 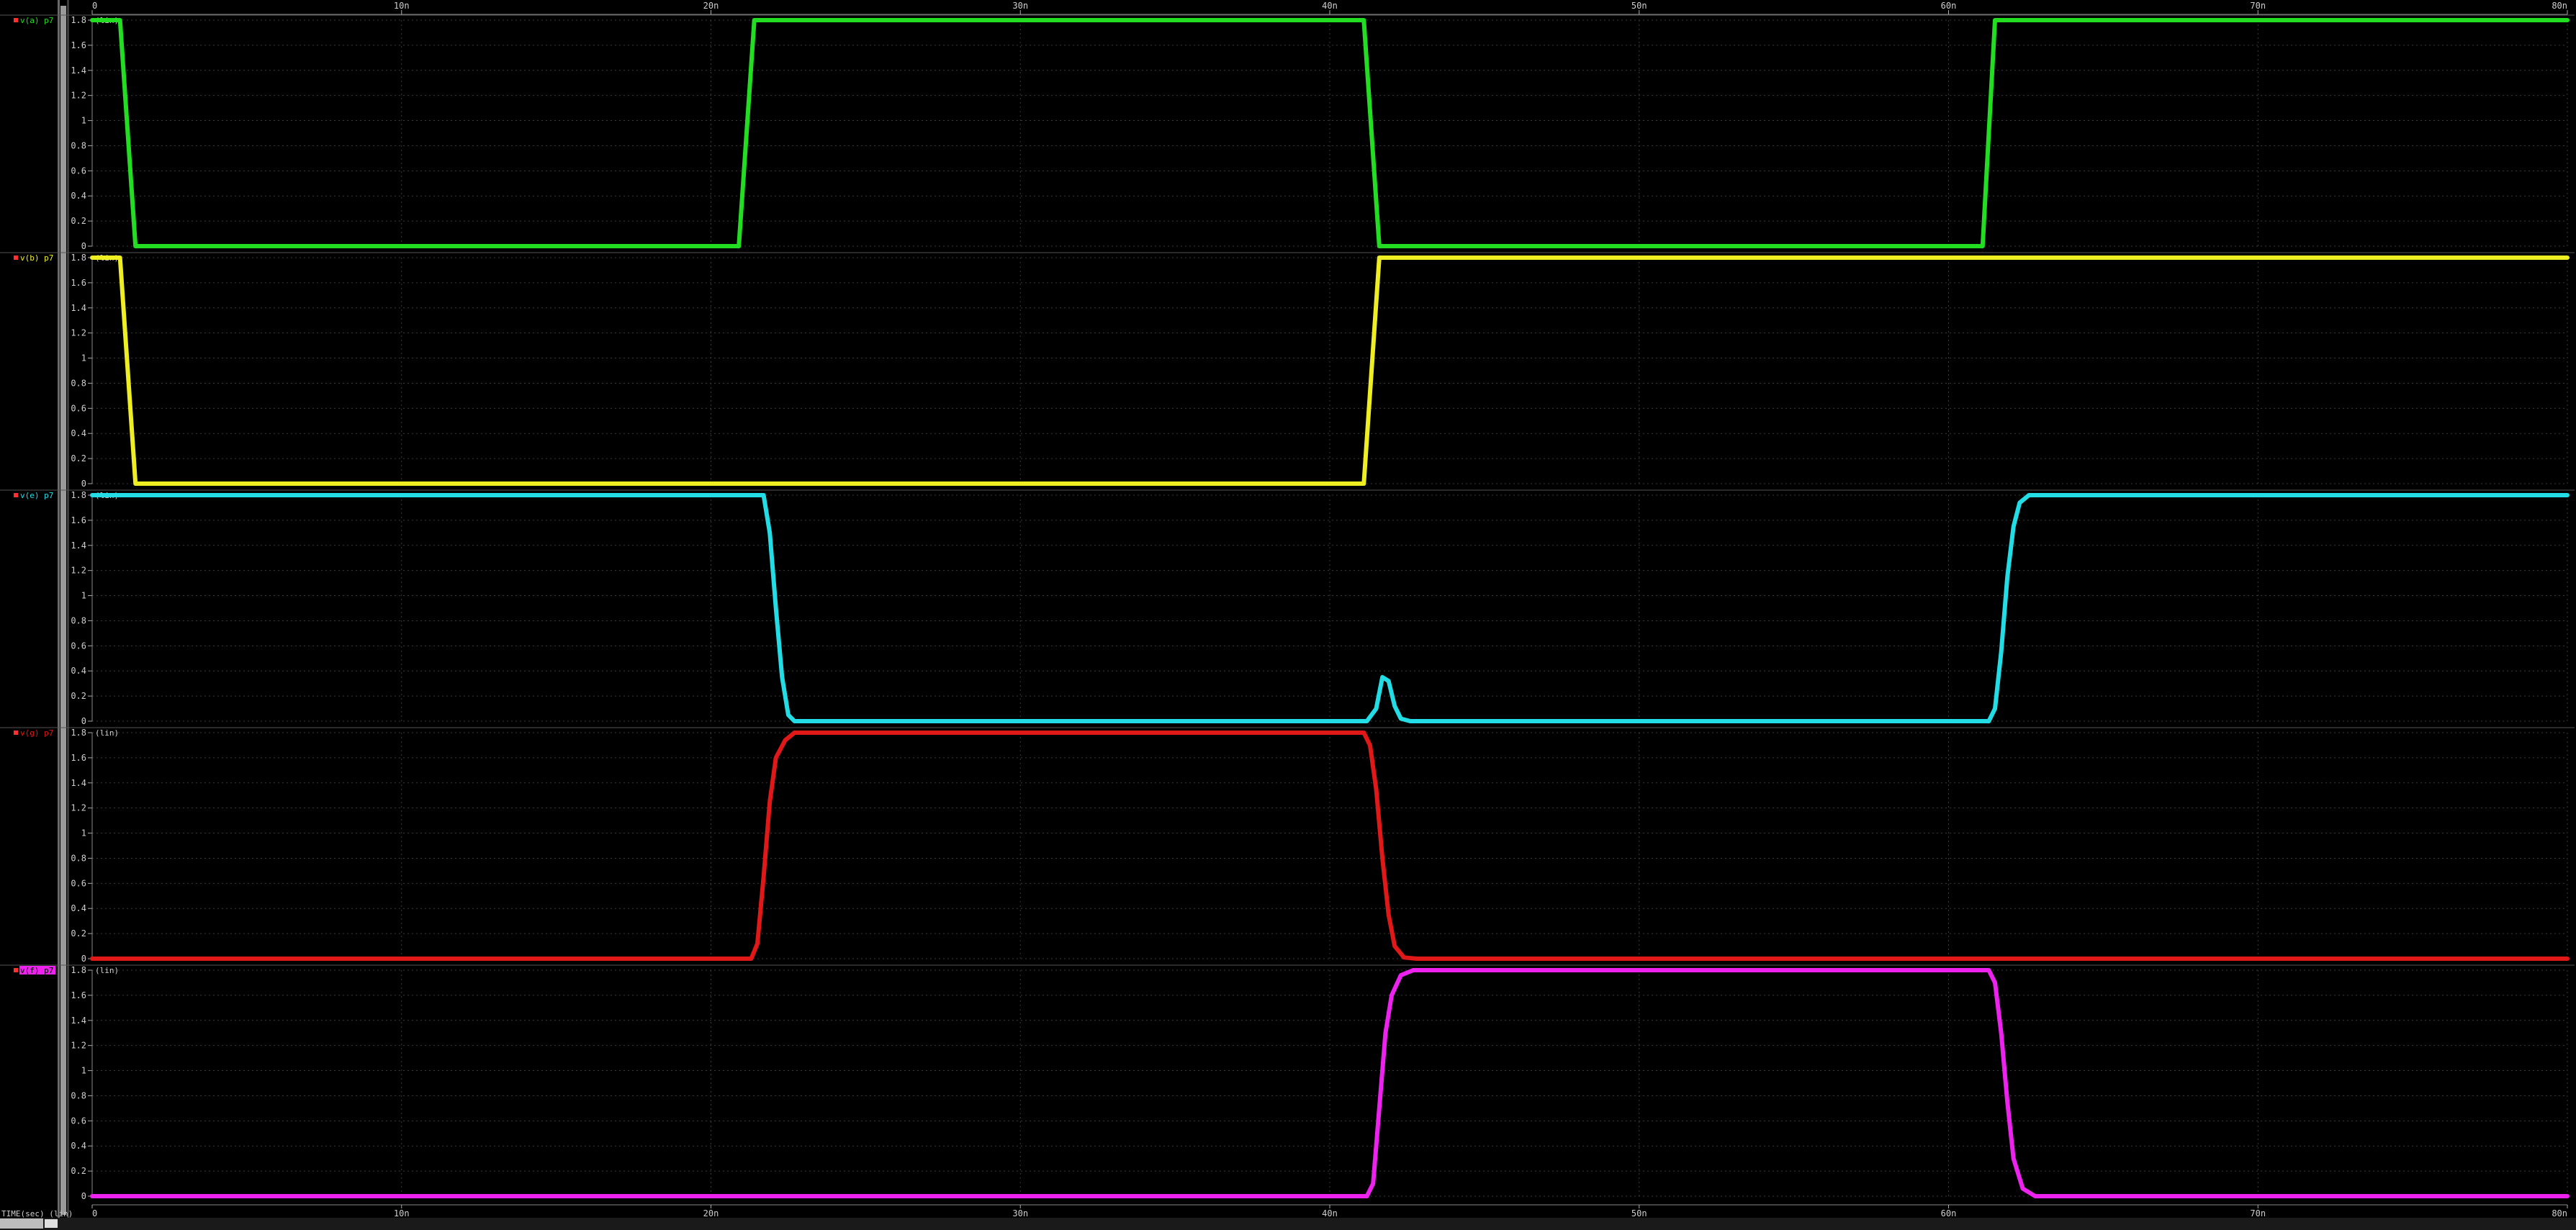 What do you see at coordinates (2559, 6) in the screenshot?
I see `top-axis-tick-label: 80n` at bounding box center [2559, 6].